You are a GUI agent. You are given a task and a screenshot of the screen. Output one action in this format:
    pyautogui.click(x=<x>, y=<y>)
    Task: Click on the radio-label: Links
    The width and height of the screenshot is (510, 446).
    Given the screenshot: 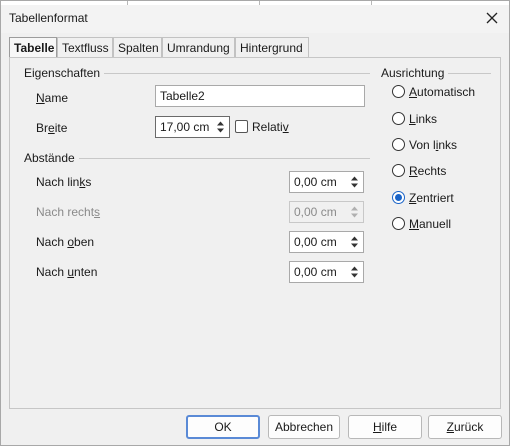 What is the action you would take?
    pyautogui.click(x=423, y=119)
    